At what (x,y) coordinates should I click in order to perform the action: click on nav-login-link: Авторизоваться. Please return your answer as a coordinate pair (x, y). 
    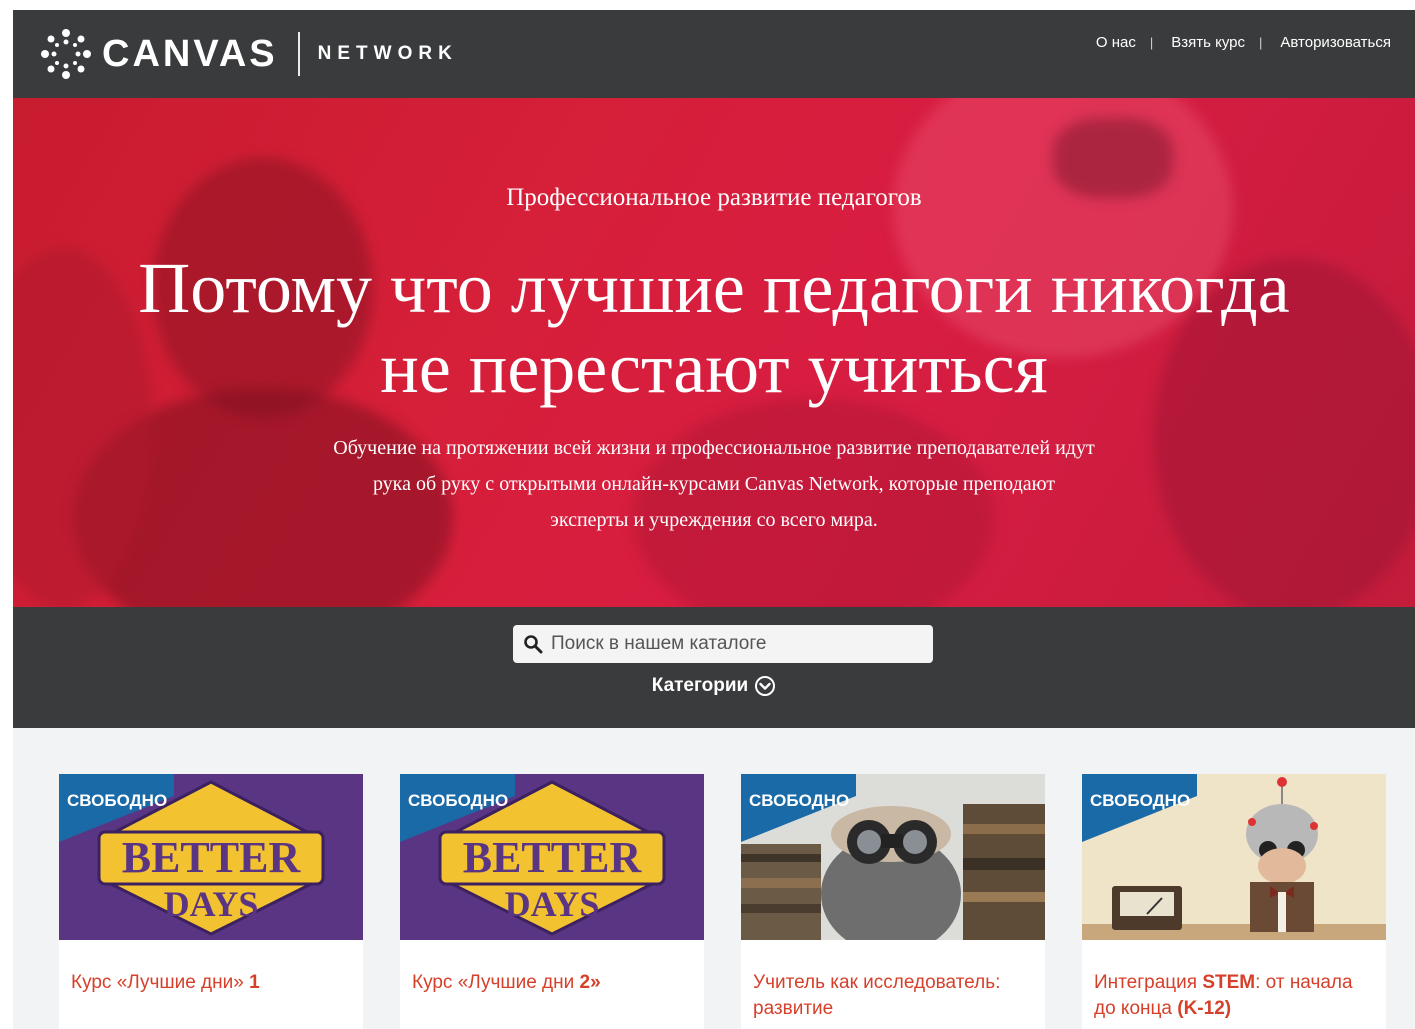
    Looking at the image, I should click on (1335, 42).